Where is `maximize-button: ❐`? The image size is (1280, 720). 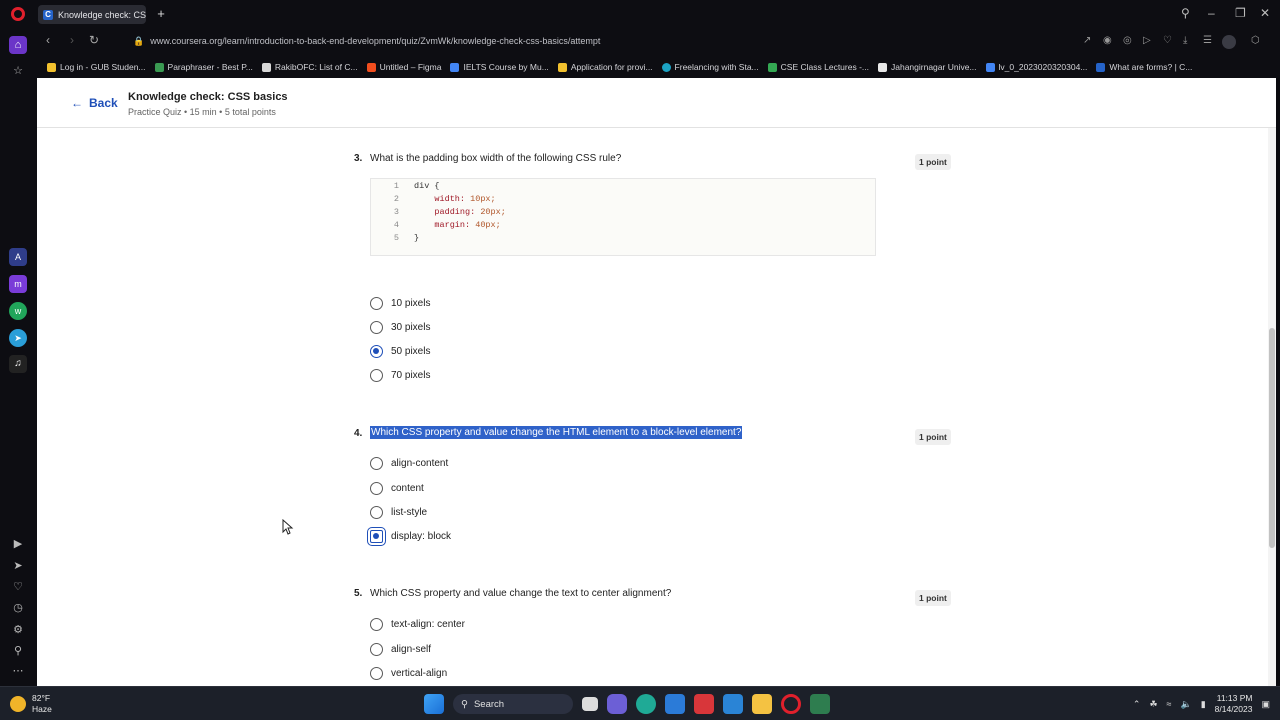 maximize-button: ❐ is located at coordinates (1240, 13).